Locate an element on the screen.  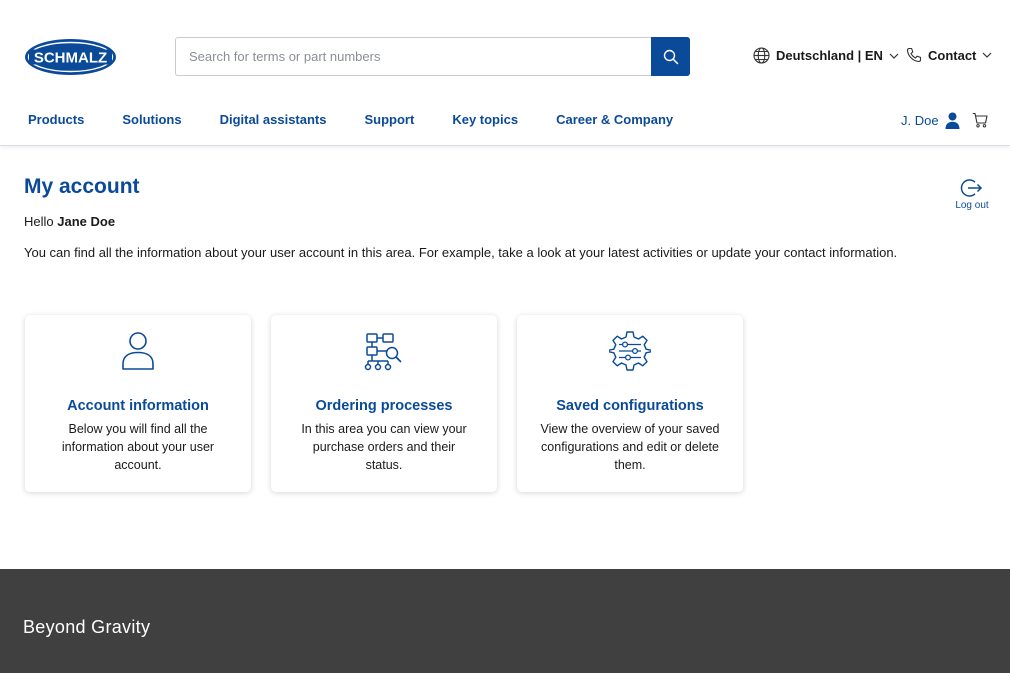
search-button is located at coordinates (670, 56).